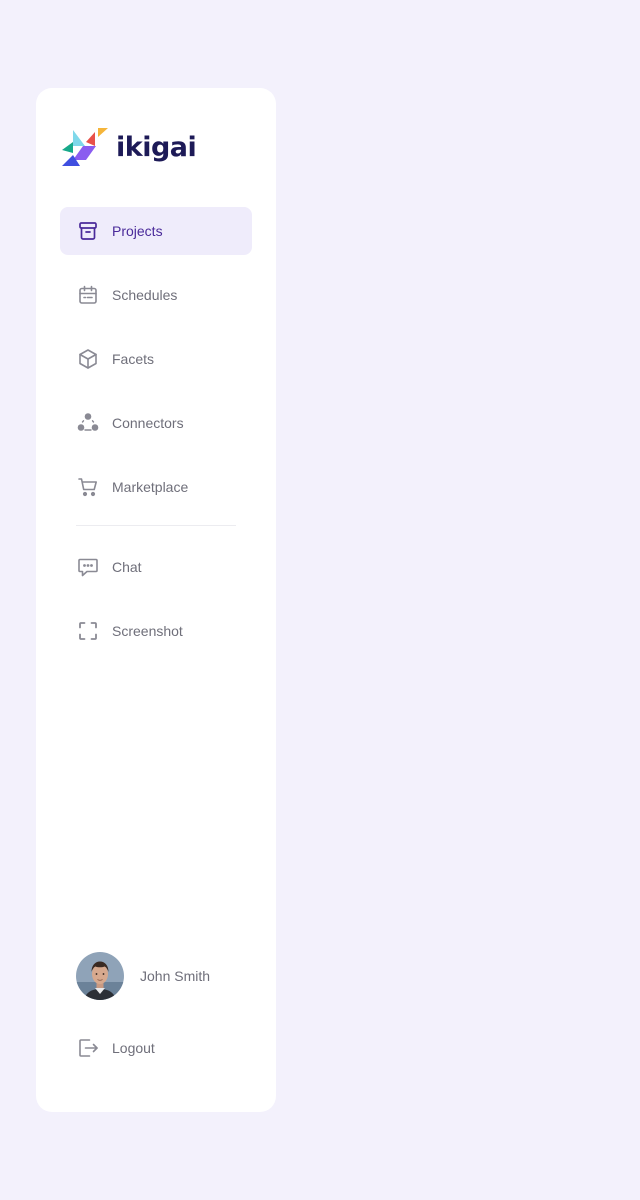 This screenshot has width=640, height=1200. I want to click on brand-logo: ikigai, so click(128, 148).